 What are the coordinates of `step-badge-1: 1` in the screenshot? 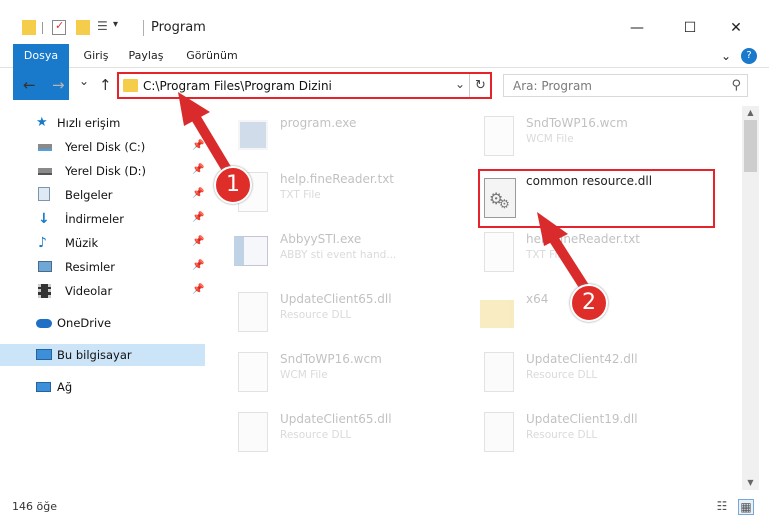 It's located at (233, 185).